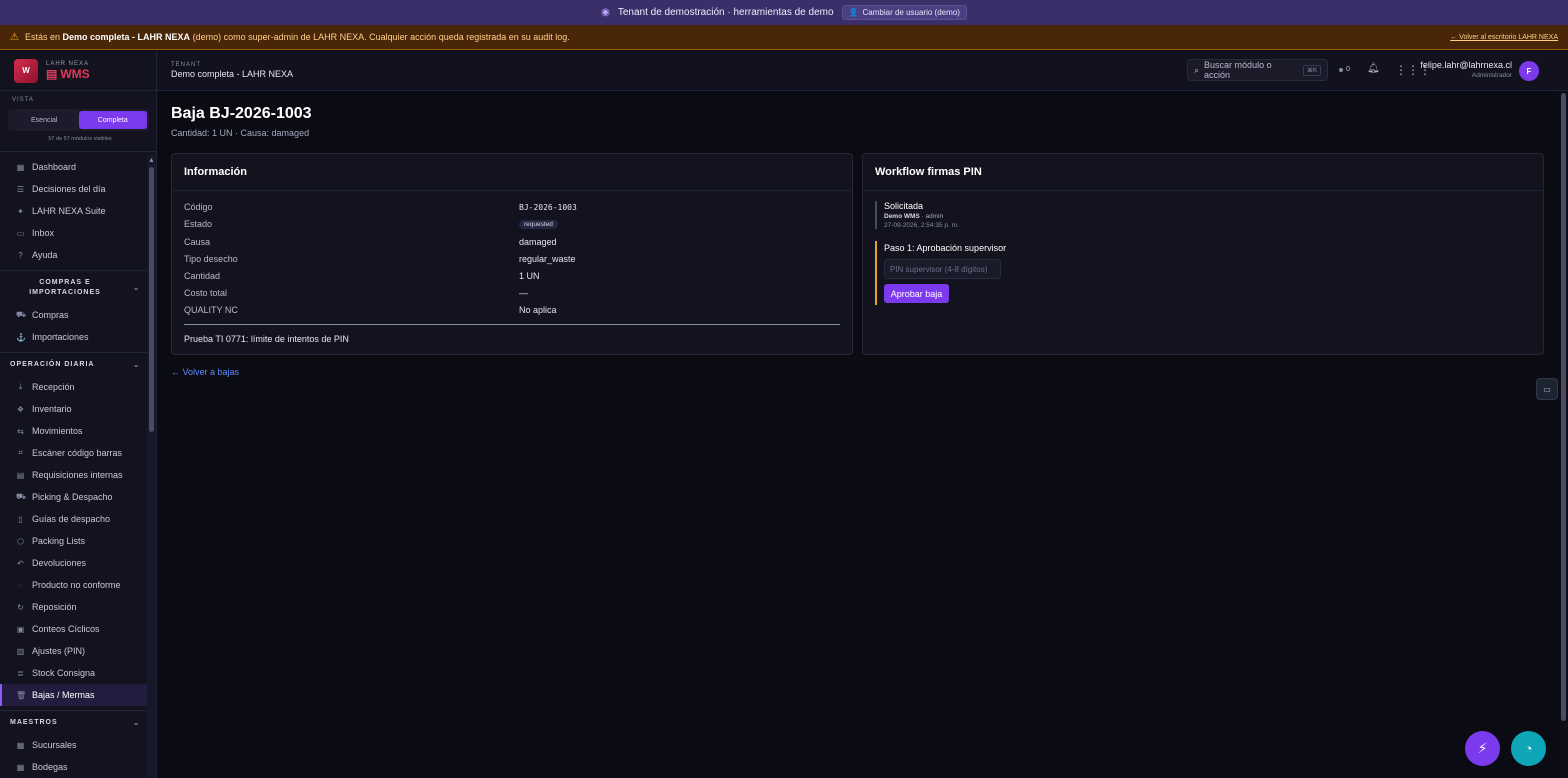  Describe the element at coordinates (20, 651) in the screenshot. I see `lock-clipboard-icon: ▥` at that location.